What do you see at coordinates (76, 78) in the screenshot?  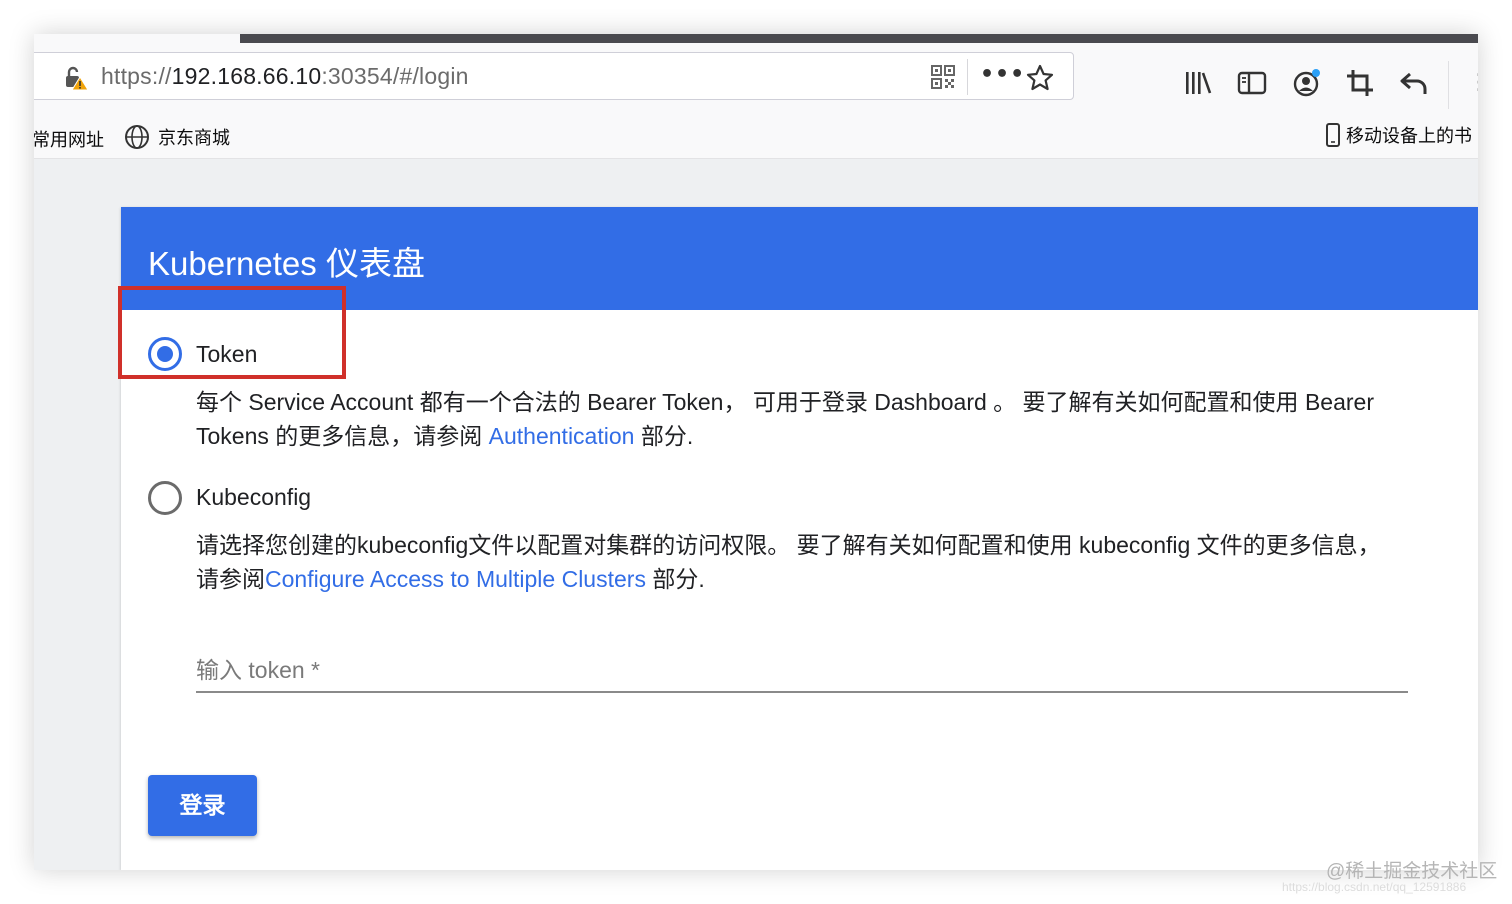 I see `insecure-lock-icon` at bounding box center [76, 78].